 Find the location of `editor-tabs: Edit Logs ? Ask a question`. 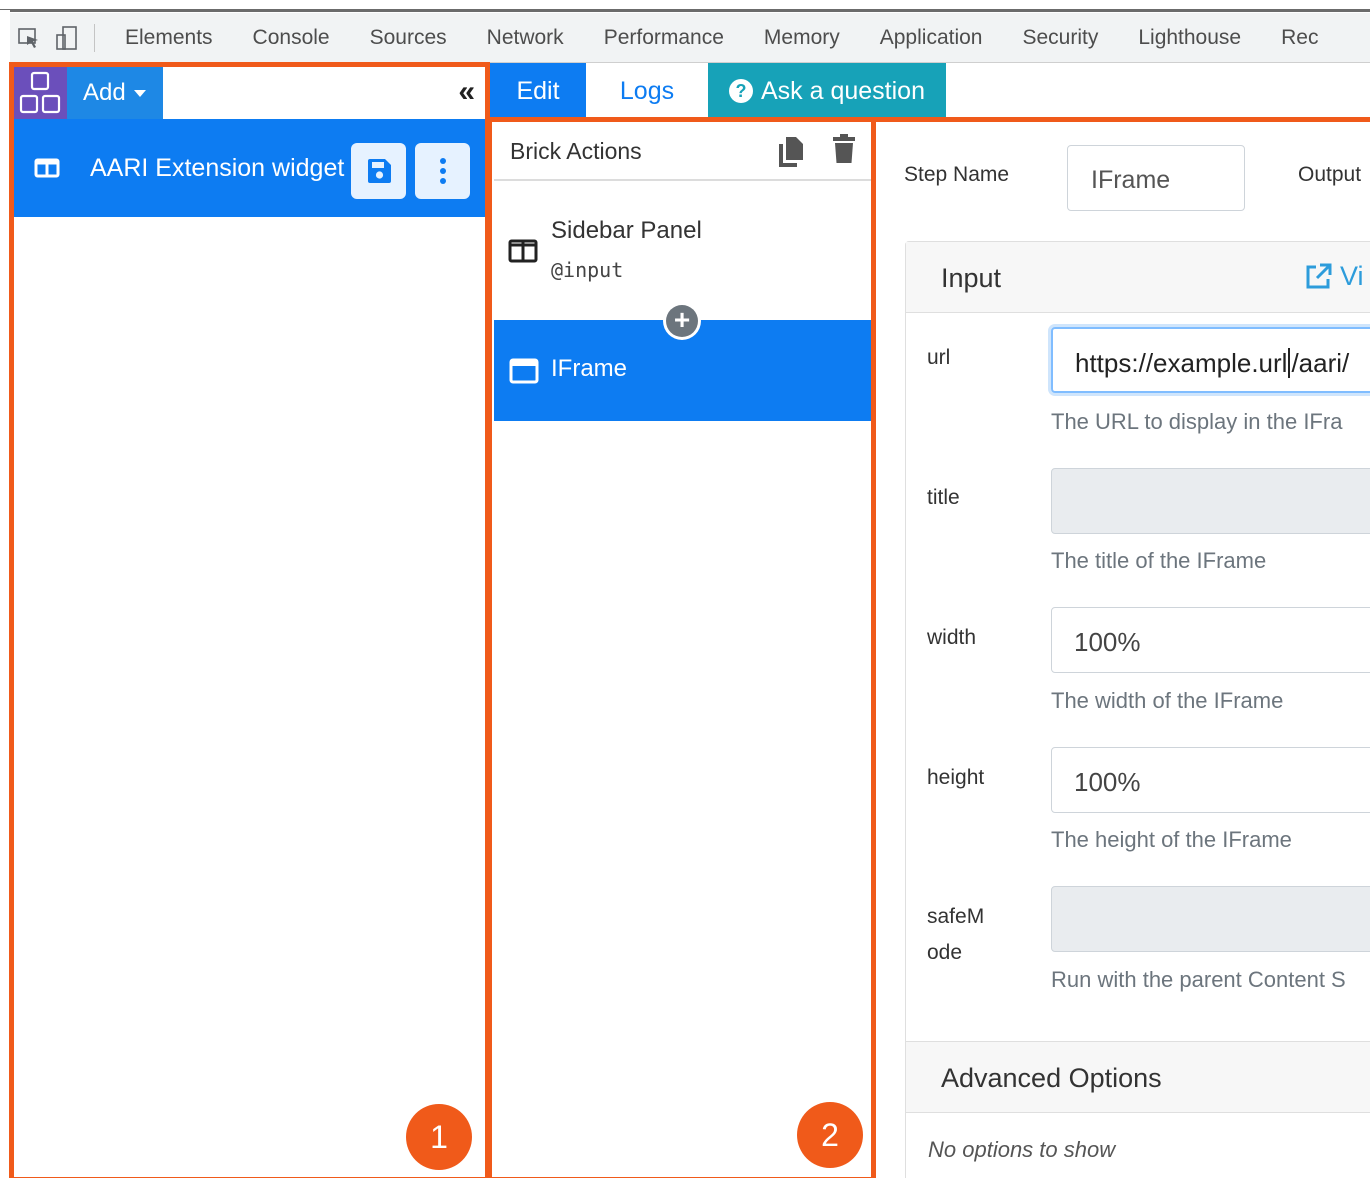

editor-tabs: Edit Logs ? Ask a question is located at coordinates (930, 91).